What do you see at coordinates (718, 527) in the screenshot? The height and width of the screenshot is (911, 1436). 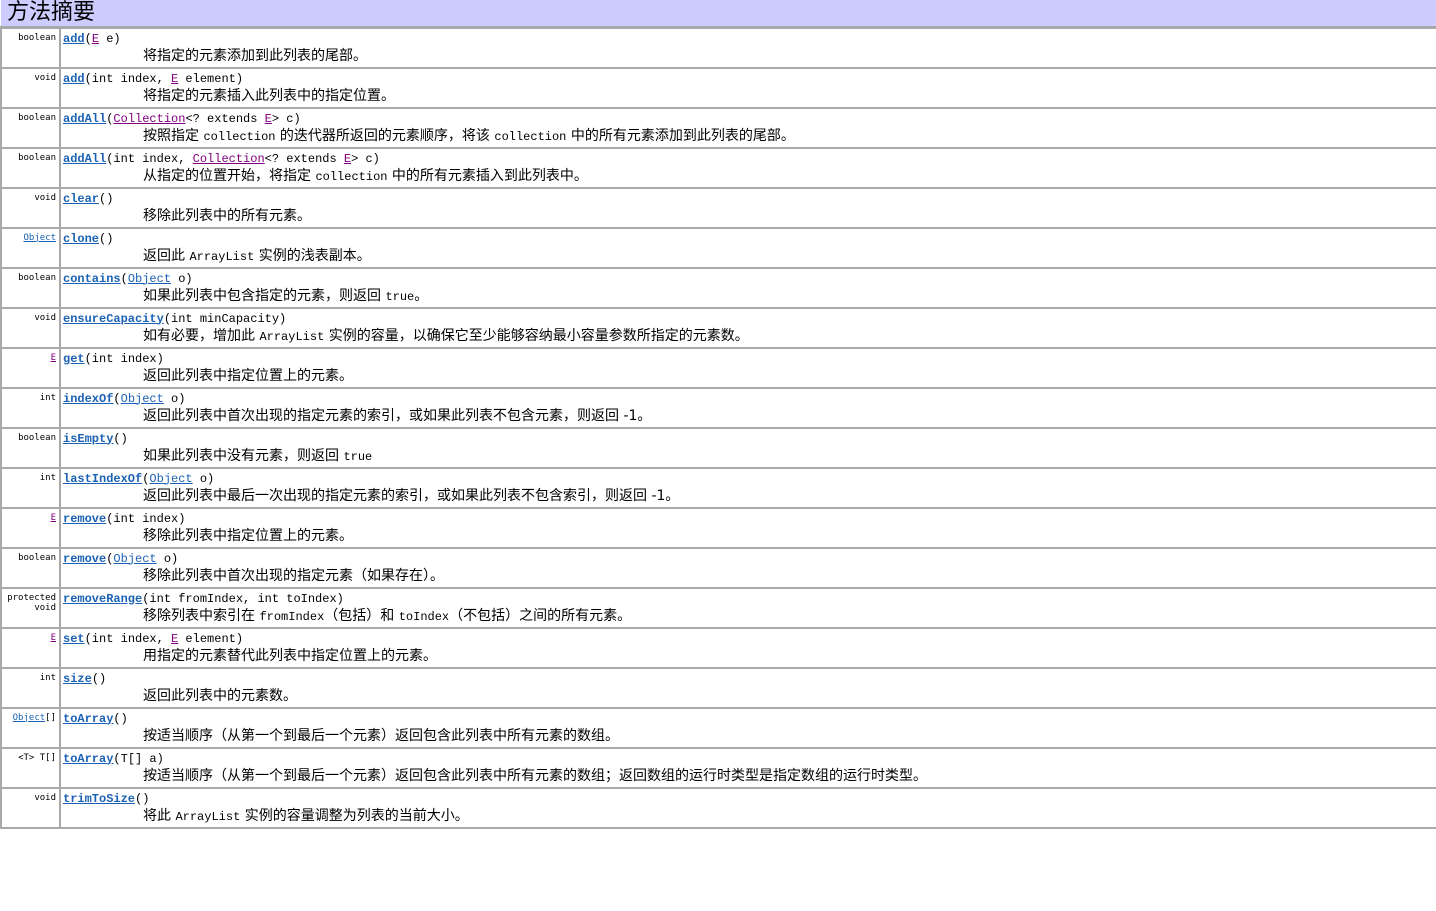 I see `method-row: Eremove(int index) 移除此列表中指定位置上的元素。` at bounding box center [718, 527].